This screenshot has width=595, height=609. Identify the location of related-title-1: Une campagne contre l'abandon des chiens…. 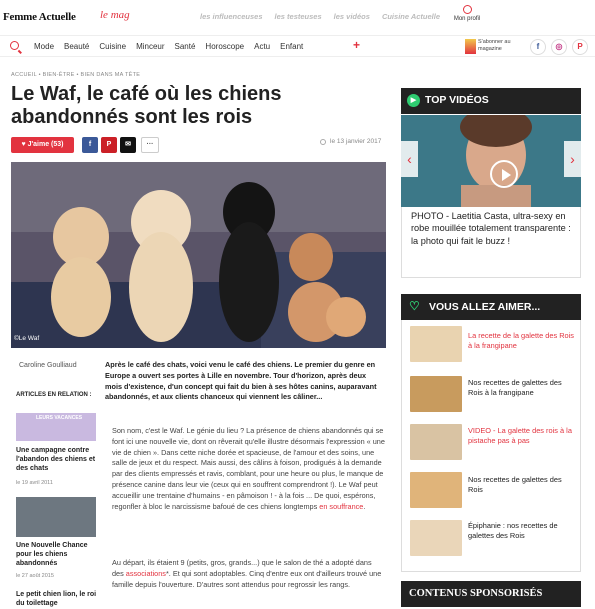
(58, 459).